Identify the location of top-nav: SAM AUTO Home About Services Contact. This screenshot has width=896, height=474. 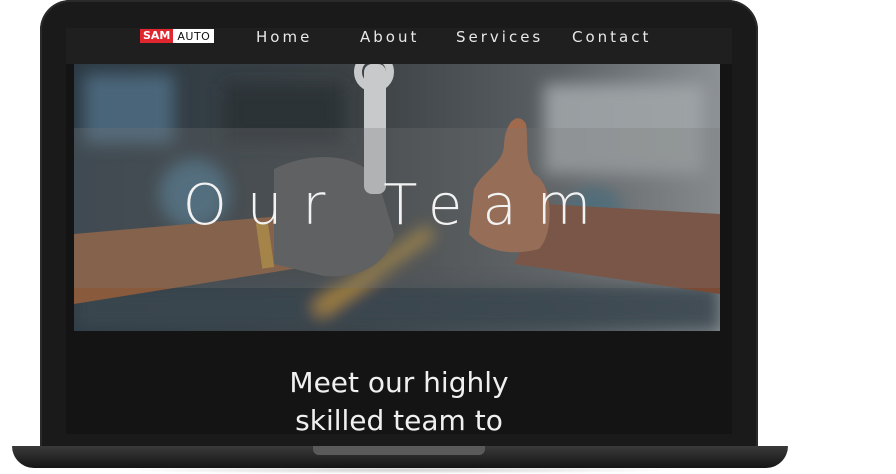
(399, 46).